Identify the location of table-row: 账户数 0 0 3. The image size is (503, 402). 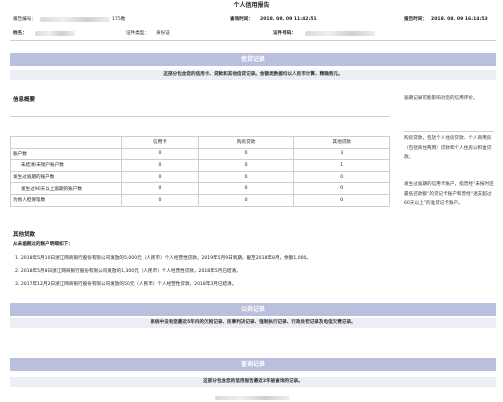
(200, 154).